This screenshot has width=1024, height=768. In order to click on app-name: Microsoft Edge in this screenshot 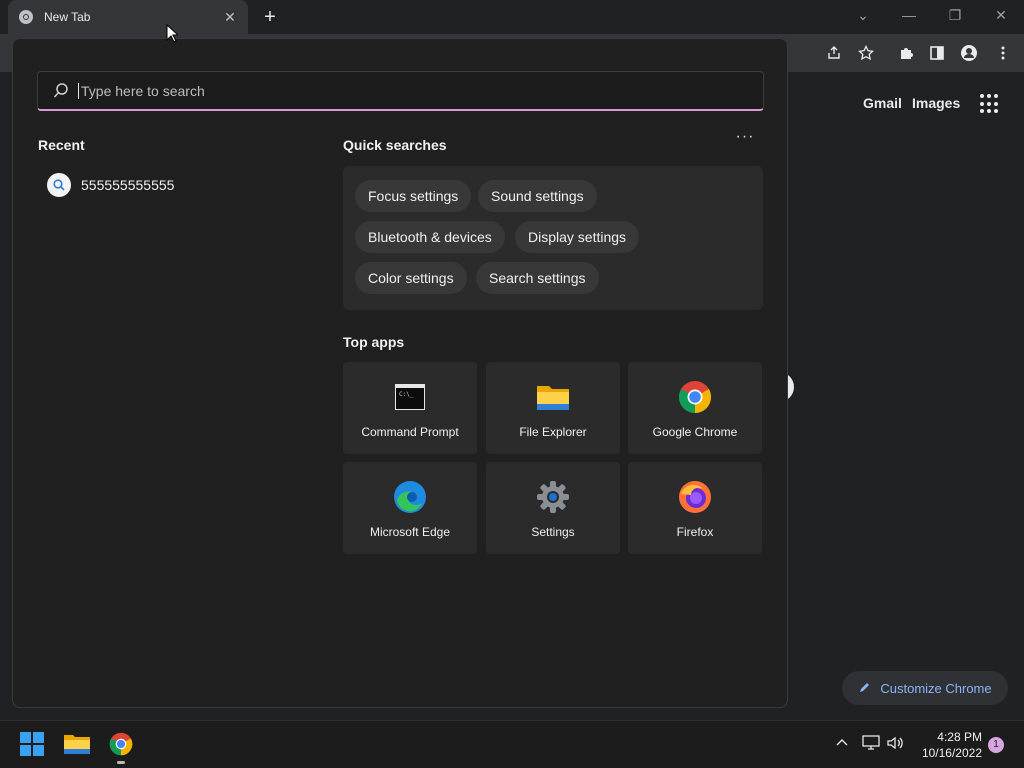, I will do `click(410, 532)`.